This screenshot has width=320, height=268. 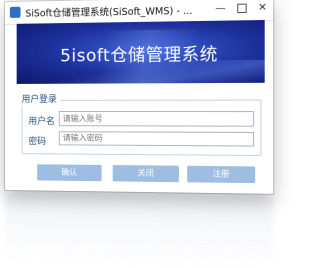 What do you see at coordinates (39, 98) in the screenshot?
I see `login-group-title: 用户登录` at bounding box center [39, 98].